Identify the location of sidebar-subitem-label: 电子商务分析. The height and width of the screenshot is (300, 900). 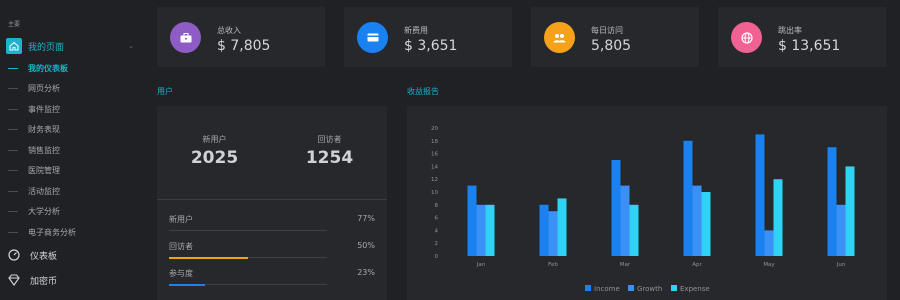
(52, 232).